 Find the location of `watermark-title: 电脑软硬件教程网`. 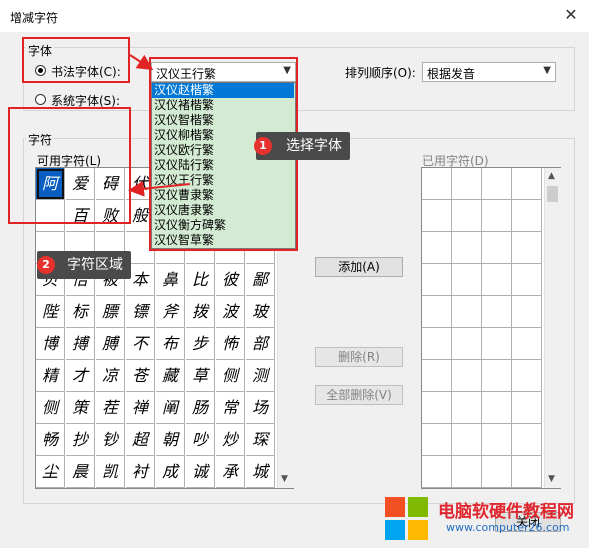

watermark-title: 电脑软硬件教程网 is located at coordinates (506, 512).